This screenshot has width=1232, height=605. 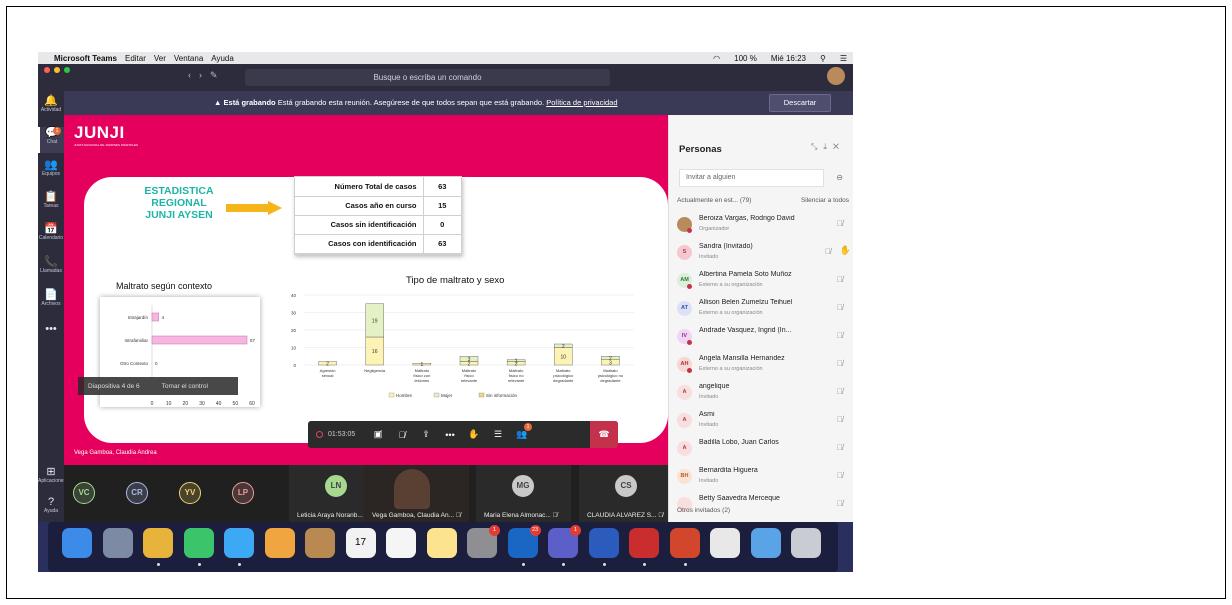 What do you see at coordinates (51, 140) in the screenshot?
I see `rail-chat: 💬 1 Chat` at bounding box center [51, 140].